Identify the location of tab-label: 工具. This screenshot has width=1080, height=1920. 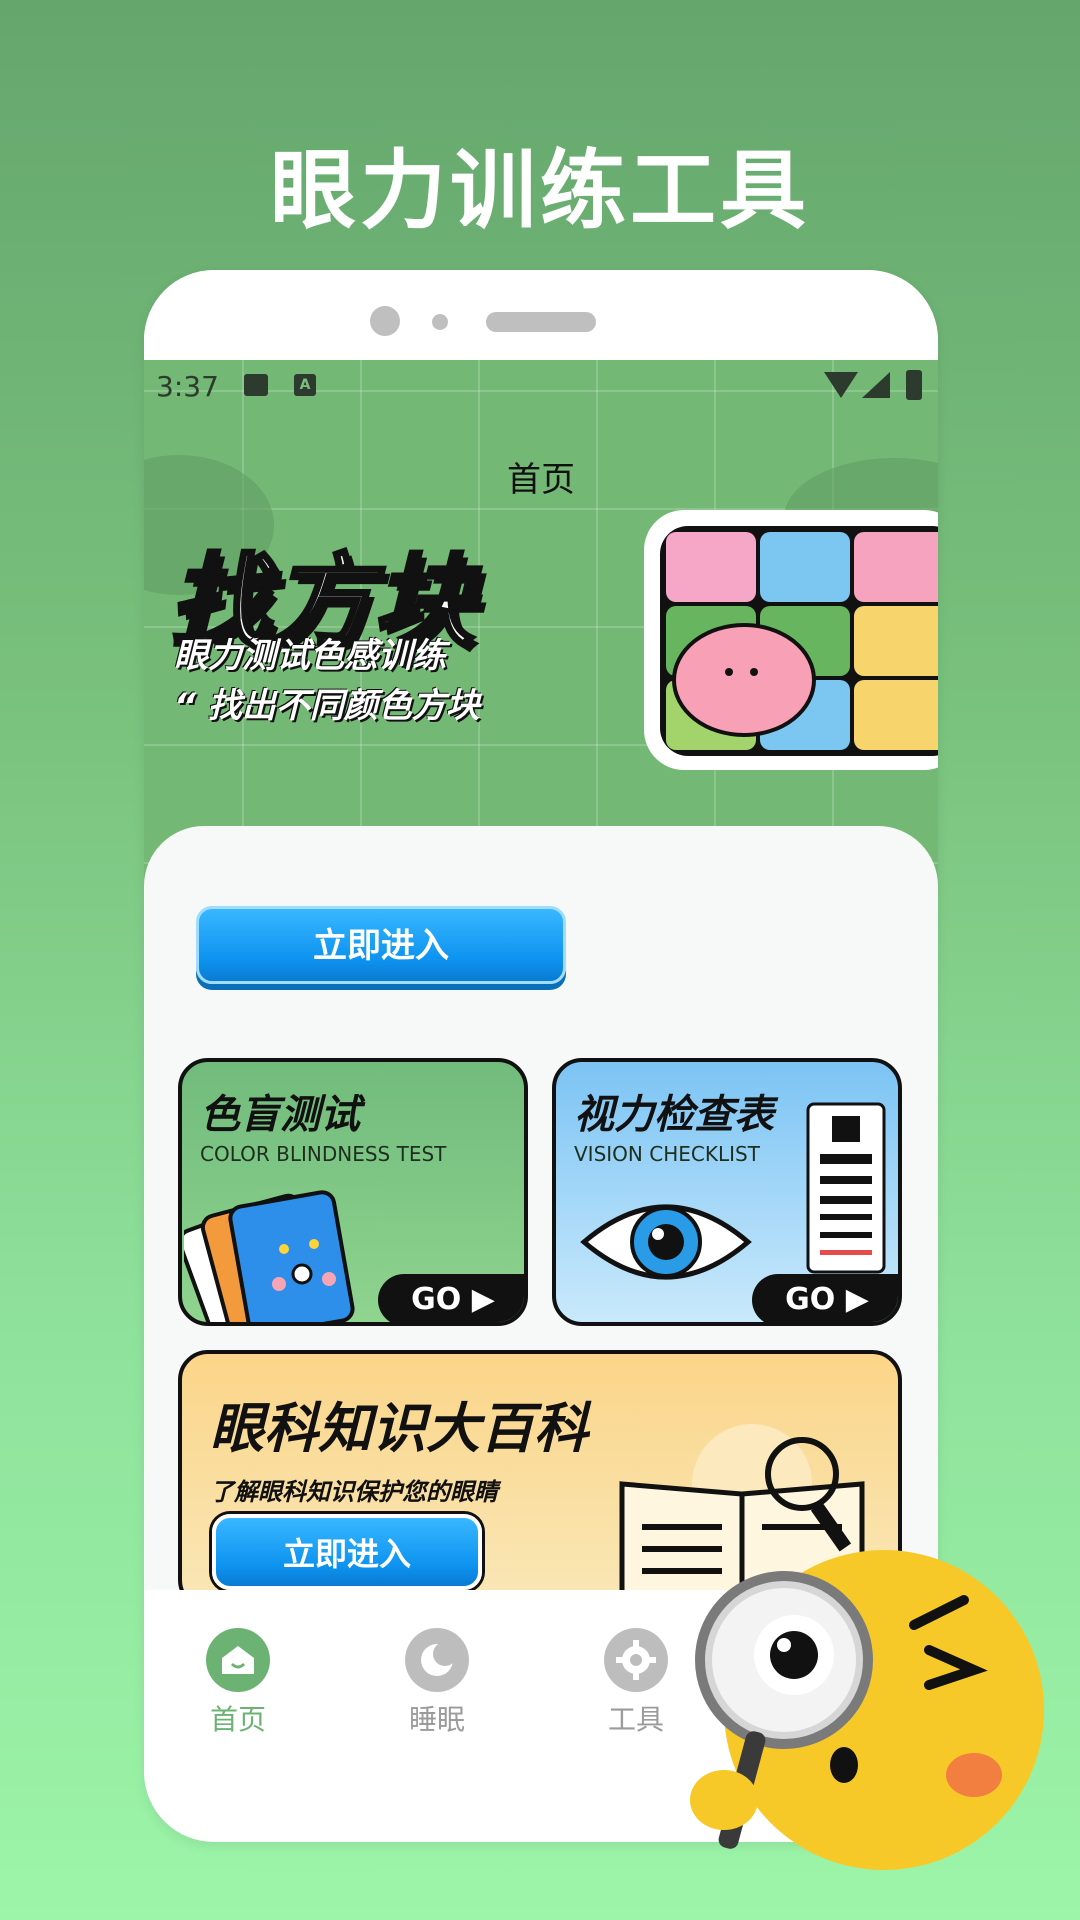
(635, 1719).